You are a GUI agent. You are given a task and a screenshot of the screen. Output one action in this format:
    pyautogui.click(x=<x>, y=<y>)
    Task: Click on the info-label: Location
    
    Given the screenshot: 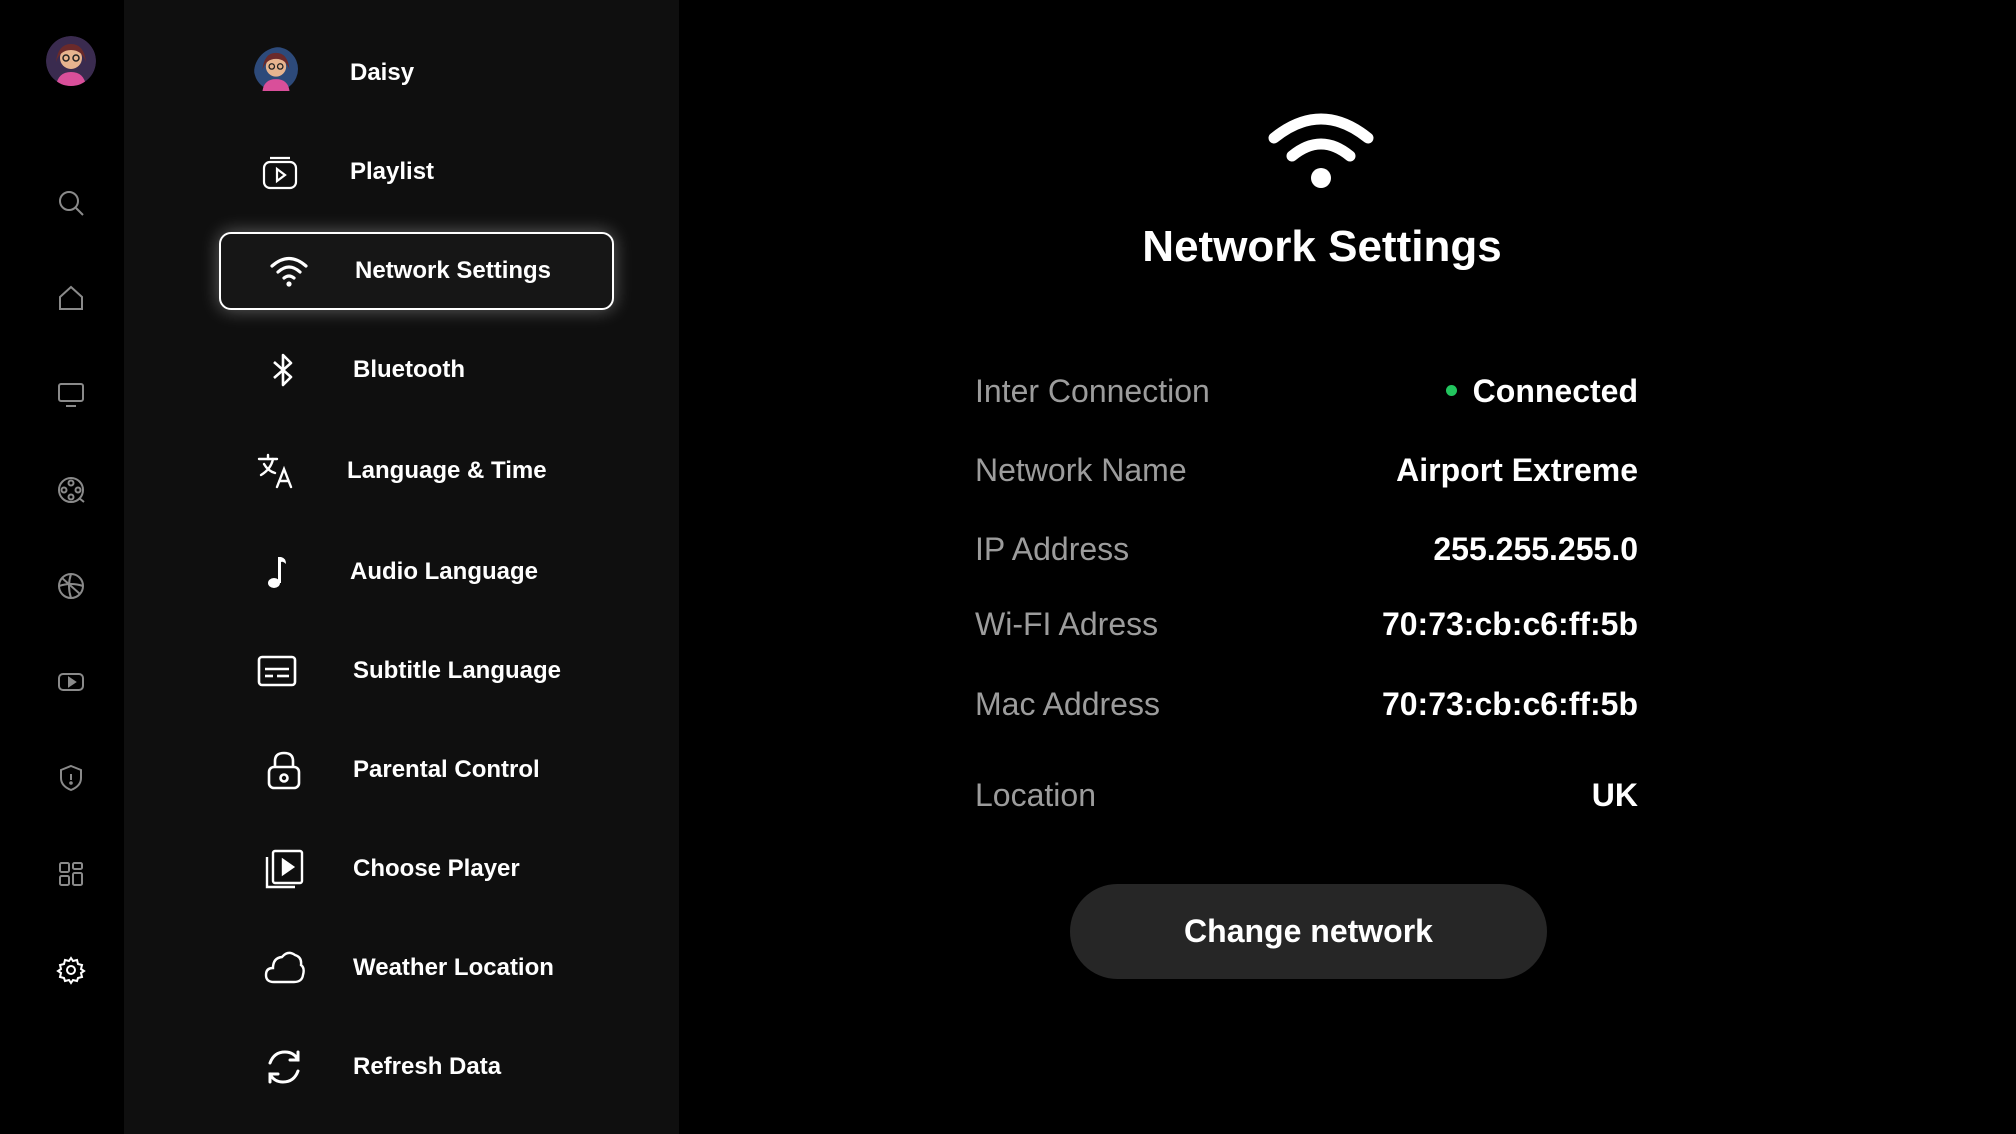 What is the action you would take?
    pyautogui.click(x=1035, y=795)
    